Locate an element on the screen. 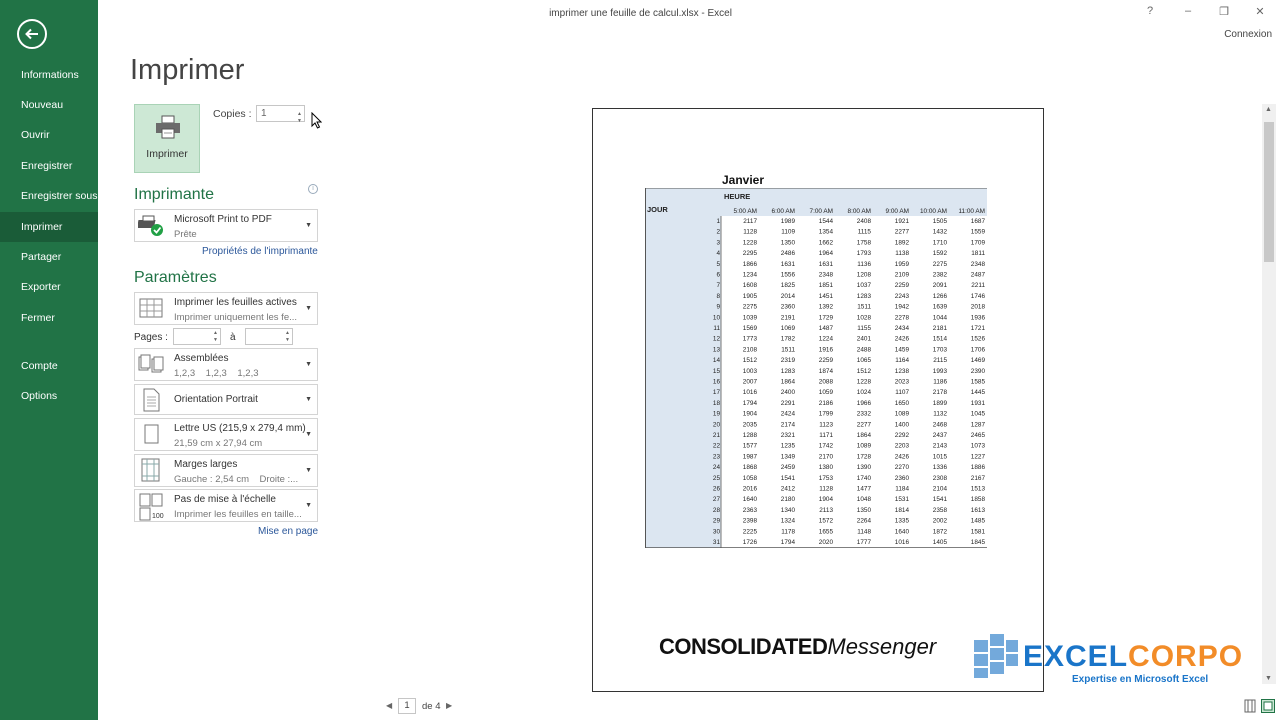  table-cell: 1987 is located at coordinates (750, 456).